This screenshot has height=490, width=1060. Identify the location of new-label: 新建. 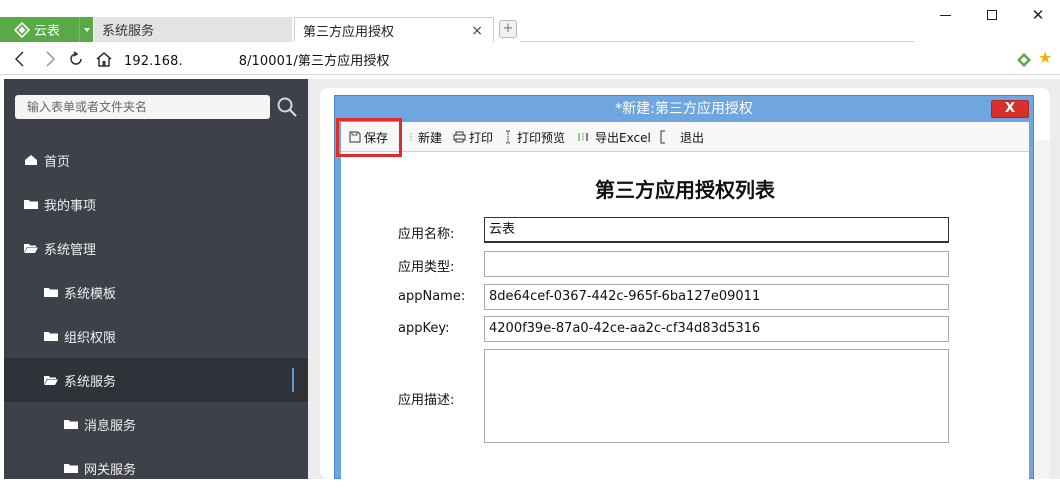
(430, 137).